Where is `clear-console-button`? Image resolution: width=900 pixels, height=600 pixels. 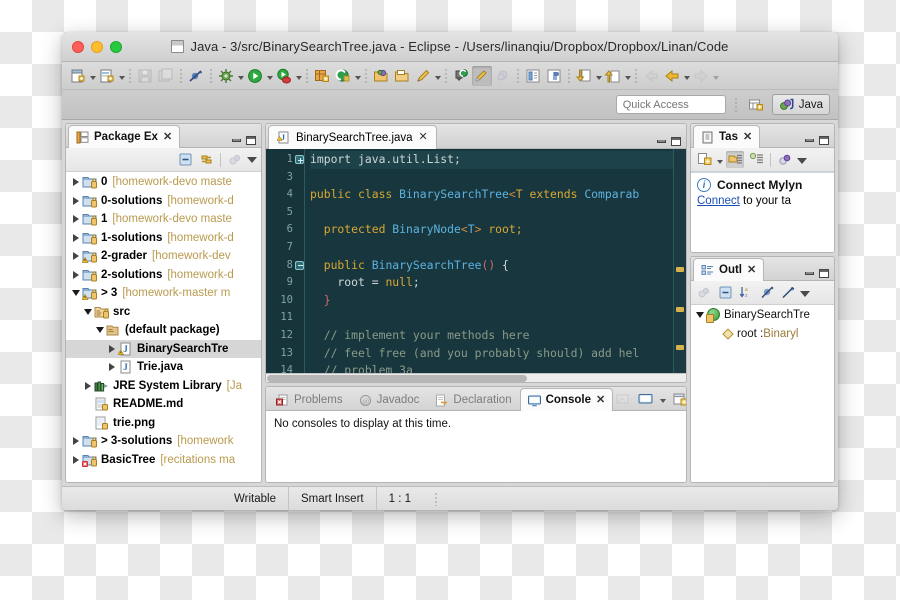 clear-console-button is located at coordinates (622, 399).